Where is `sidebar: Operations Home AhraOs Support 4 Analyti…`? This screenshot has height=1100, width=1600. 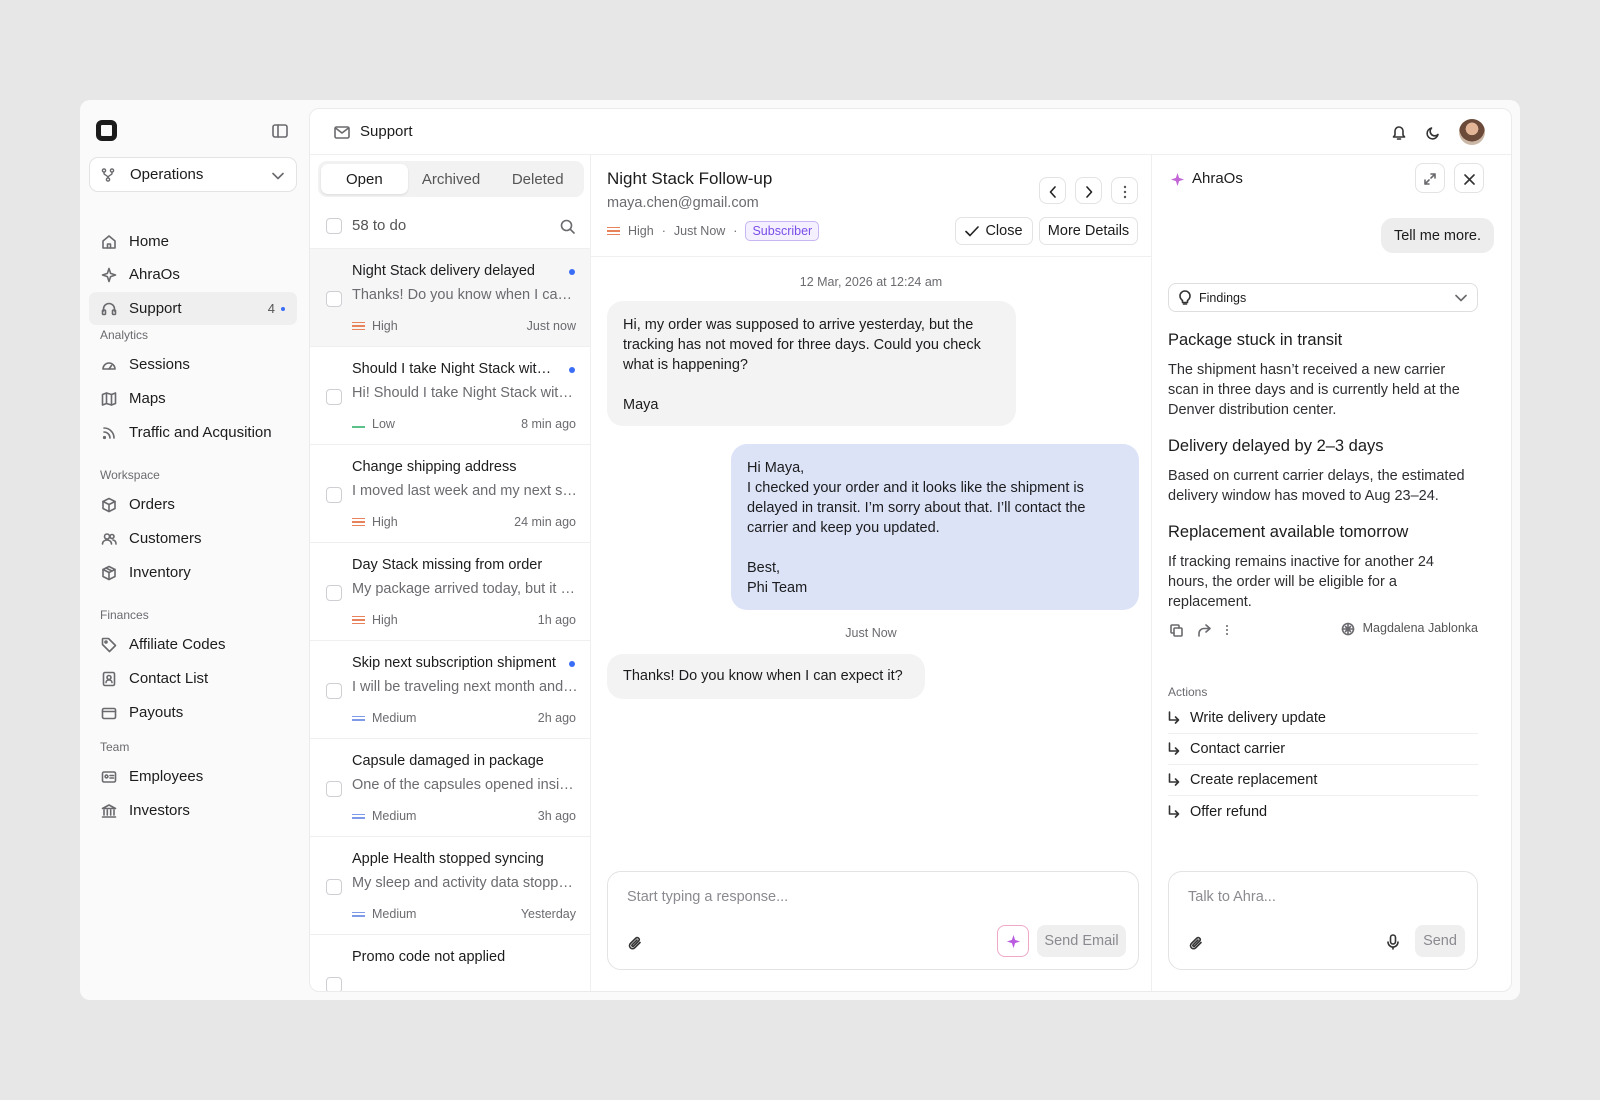 sidebar: Operations Home AhraOs Support 4 Analyti… is located at coordinates (195, 550).